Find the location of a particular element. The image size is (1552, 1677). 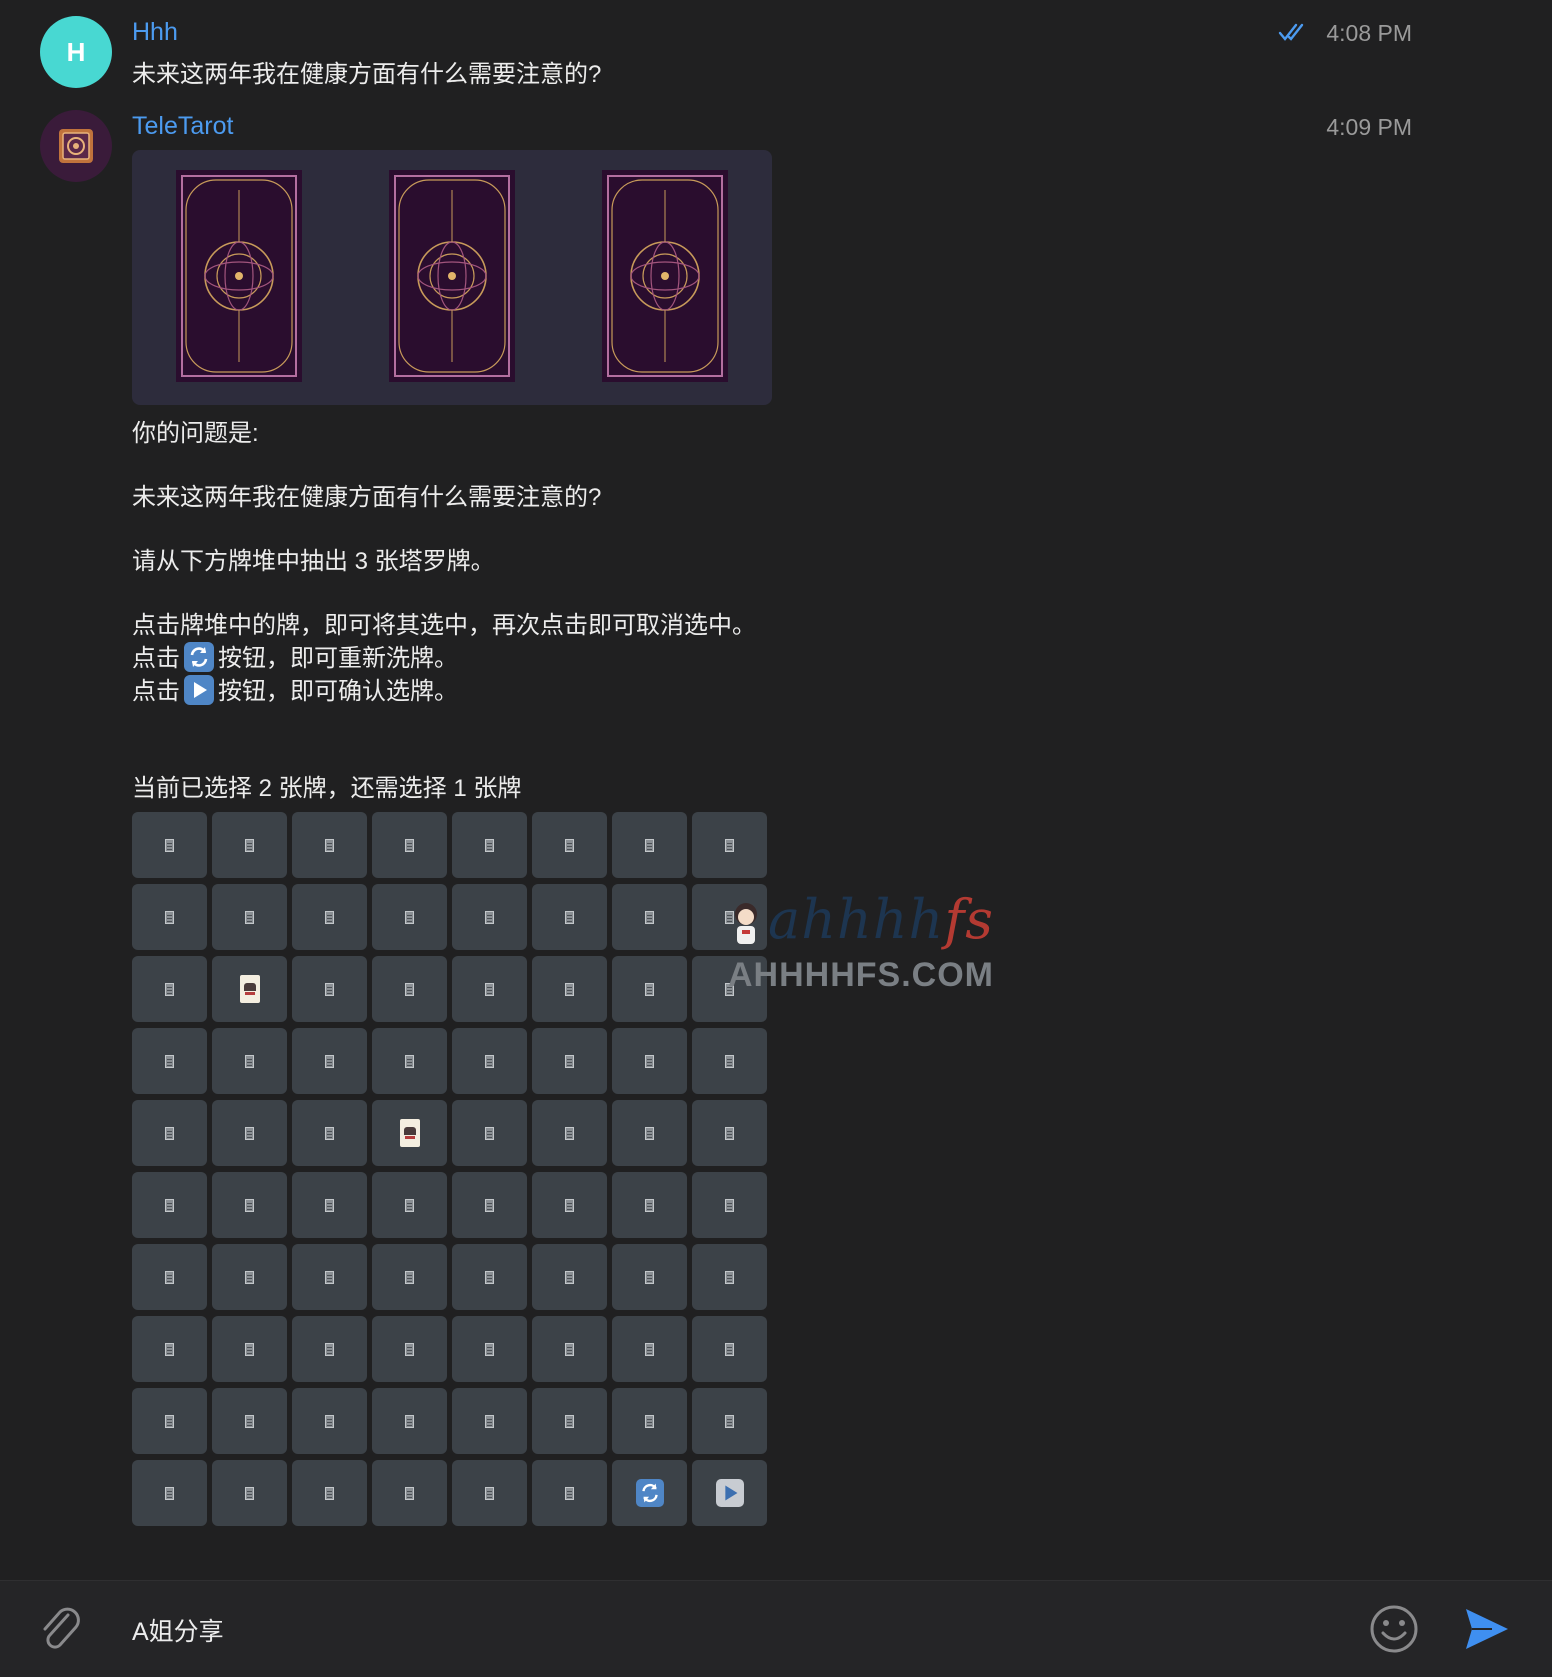

instruction-suffix: 按钮，即可确认选牌。 is located at coordinates (338, 691).